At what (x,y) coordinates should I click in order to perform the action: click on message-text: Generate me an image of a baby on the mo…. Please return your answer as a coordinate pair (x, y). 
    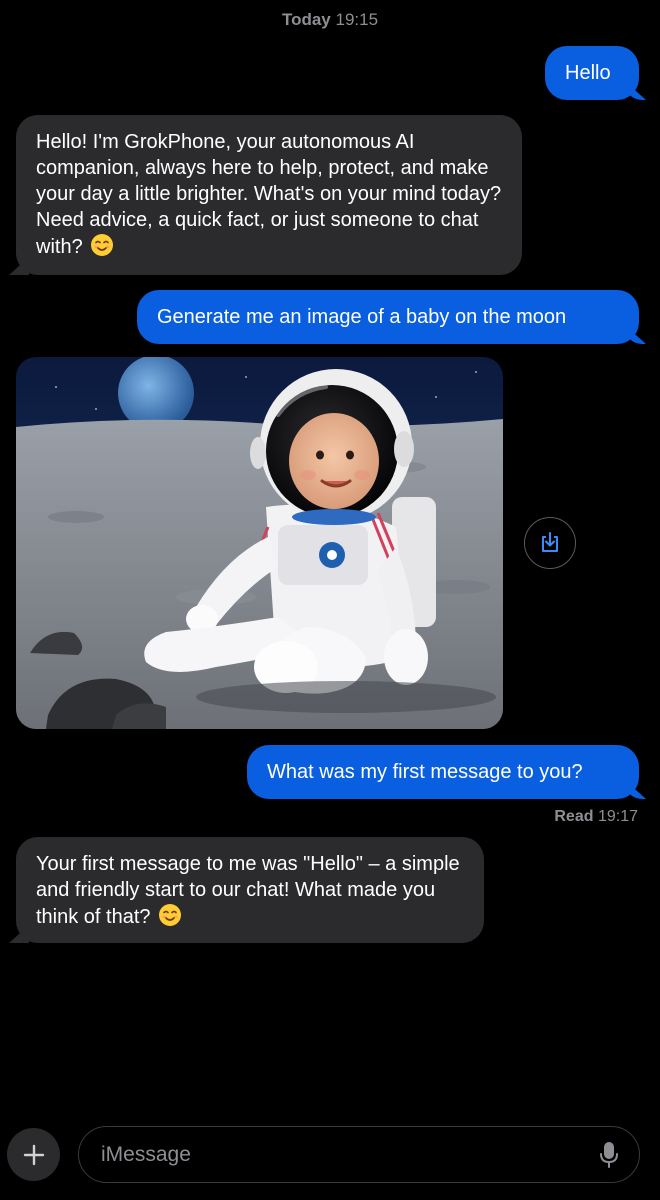
    Looking at the image, I should click on (362, 317).